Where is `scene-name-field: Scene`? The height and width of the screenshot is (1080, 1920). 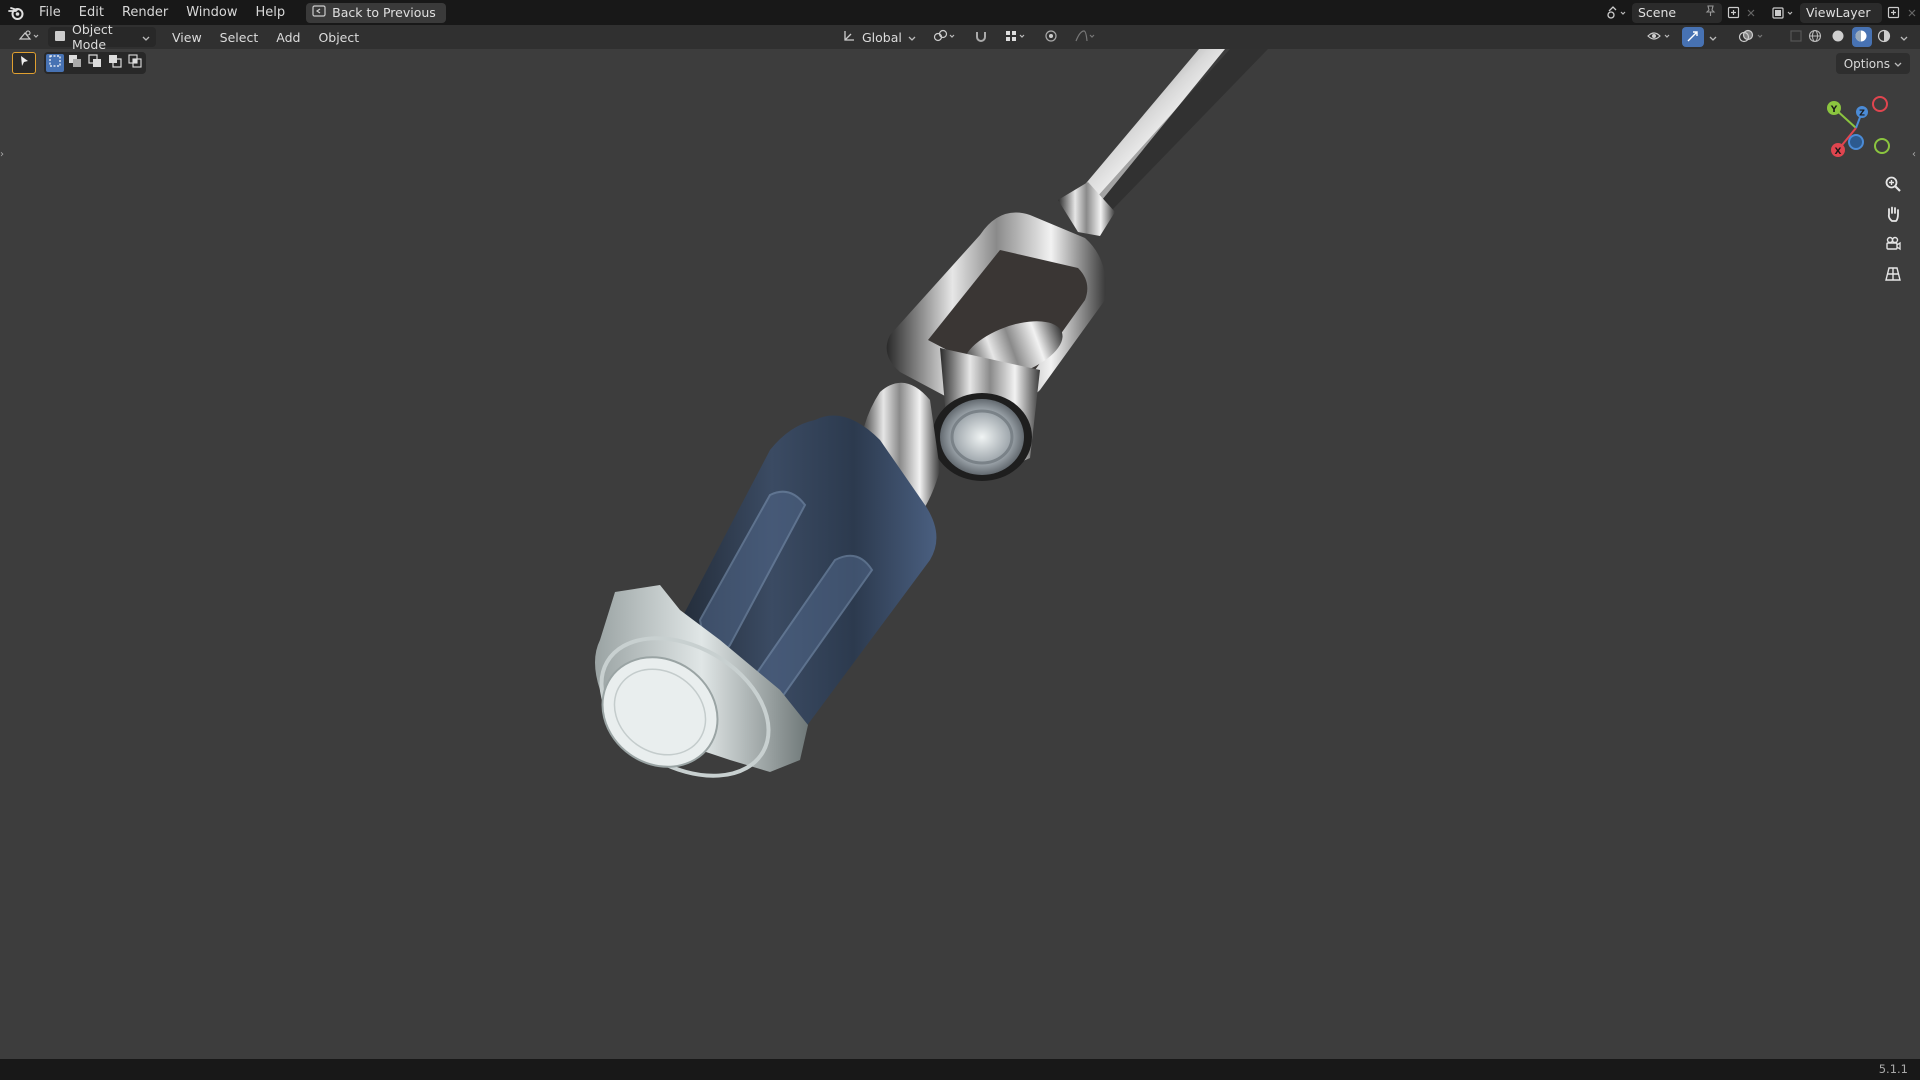 scene-name-field: Scene is located at coordinates (1677, 12).